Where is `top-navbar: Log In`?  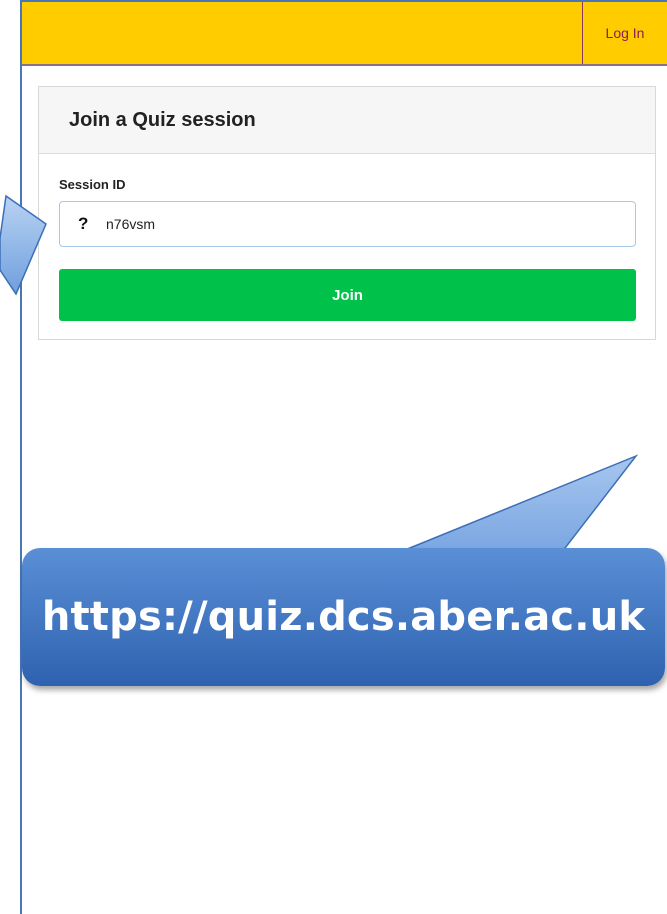 top-navbar: Log In is located at coordinates (344, 34).